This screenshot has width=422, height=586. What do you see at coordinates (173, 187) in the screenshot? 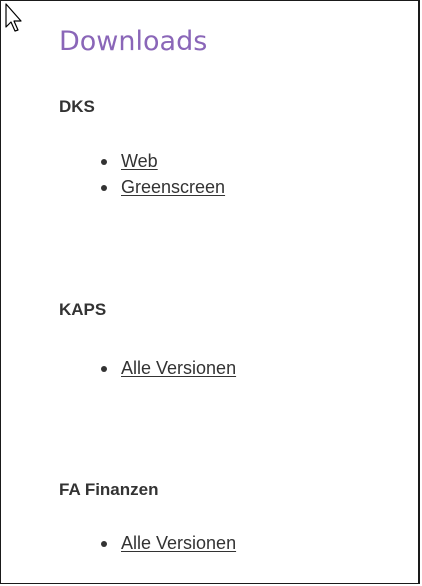
I see `greenscreen-link: Greenscreen` at bounding box center [173, 187].